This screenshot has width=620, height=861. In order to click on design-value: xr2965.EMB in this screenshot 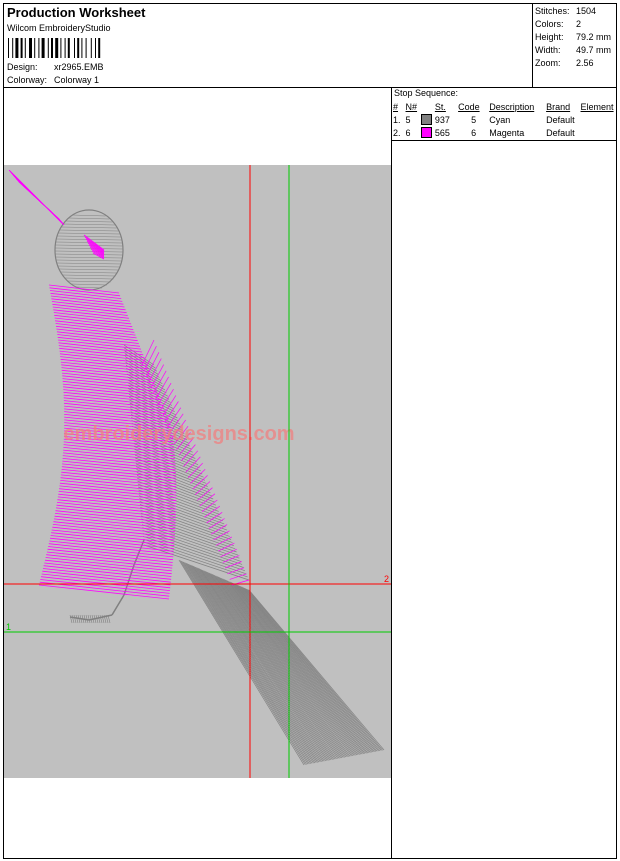, I will do `click(79, 67)`.